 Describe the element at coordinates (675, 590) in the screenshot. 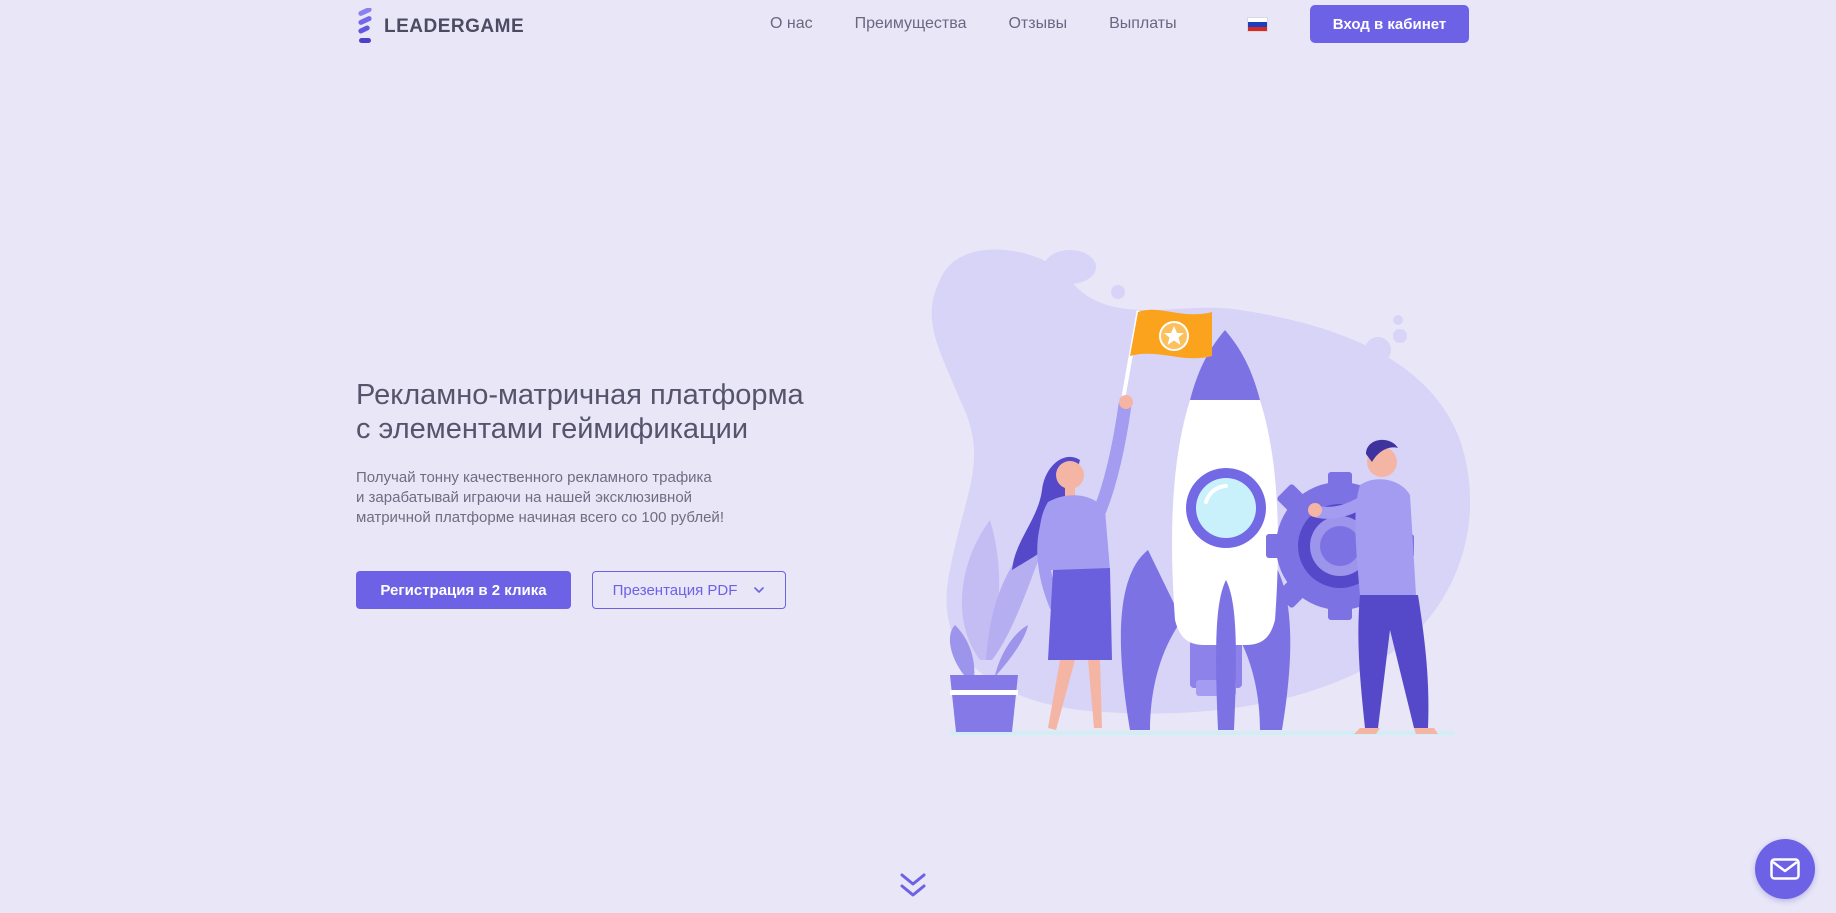

I see `pdf-presentation-label: Презентация PDF` at that location.